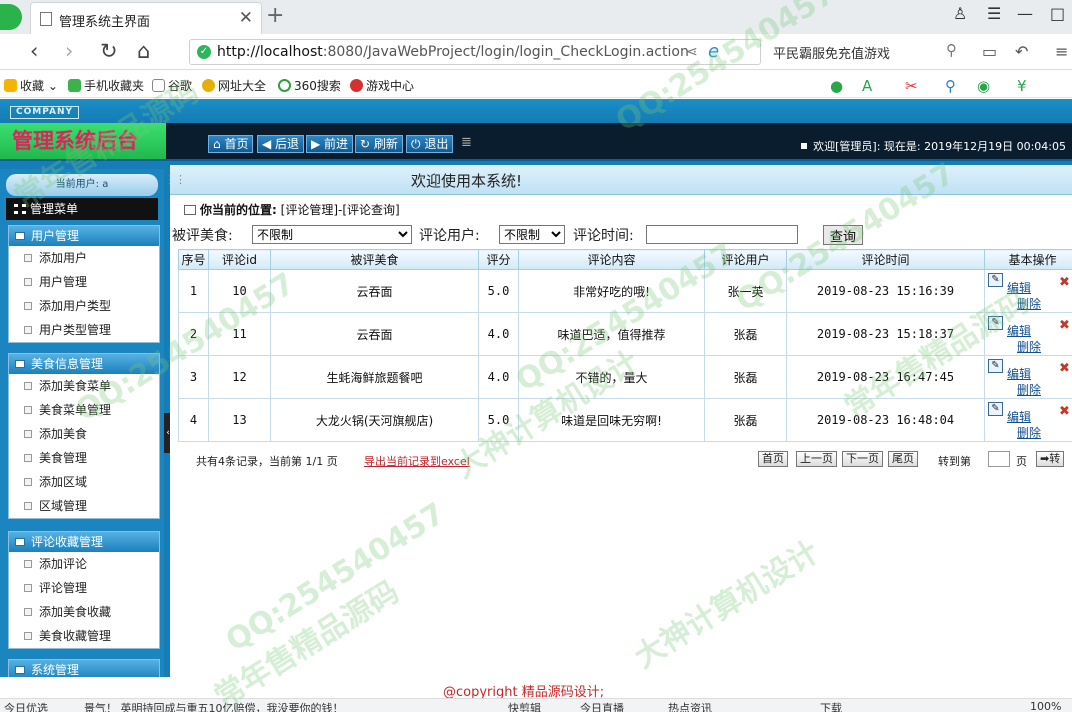 The width and height of the screenshot is (1072, 712). I want to click on home-button: ⌂ 首页, so click(231, 144).